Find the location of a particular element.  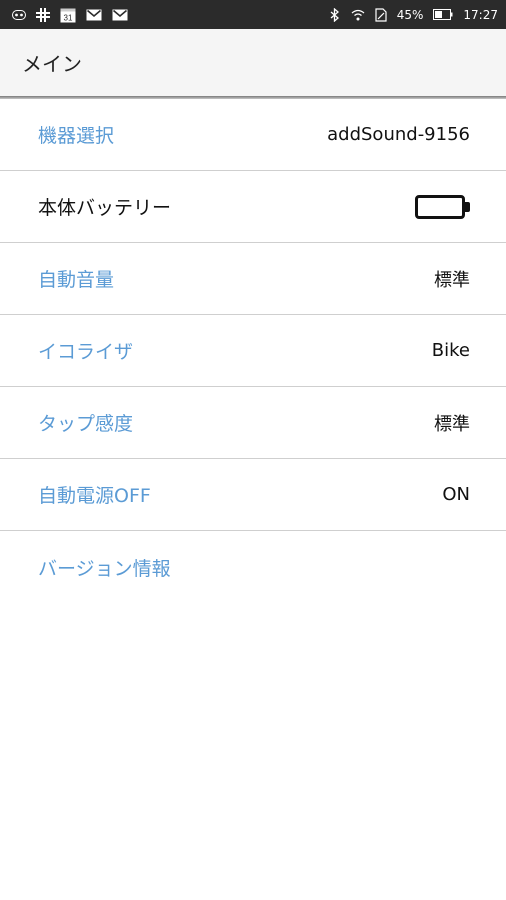

battery-full-icon is located at coordinates (442, 206).